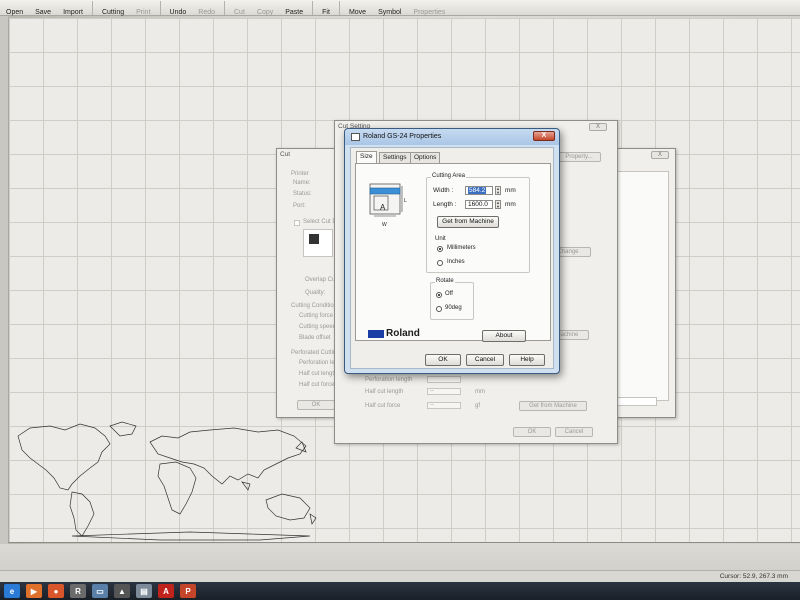  What do you see at coordinates (449, 294) in the screenshot?
I see `rotate-off-label: Off` at bounding box center [449, 294].